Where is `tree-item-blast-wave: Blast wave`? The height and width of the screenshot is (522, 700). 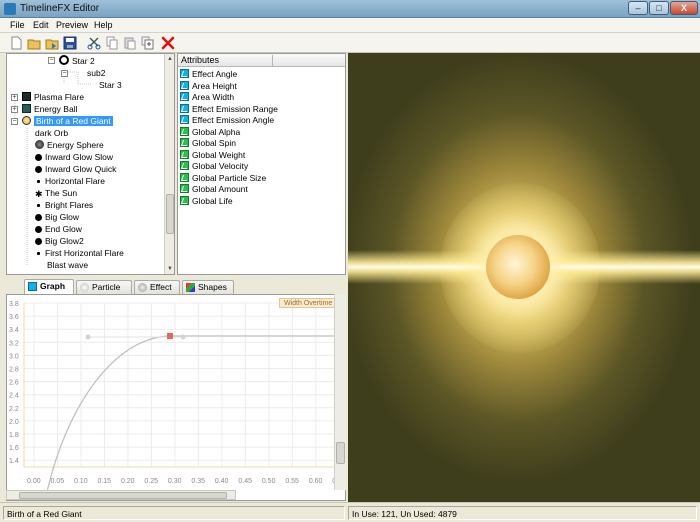
tree-item-blast-wave: Blast wave is located at coordinates (67, 265).